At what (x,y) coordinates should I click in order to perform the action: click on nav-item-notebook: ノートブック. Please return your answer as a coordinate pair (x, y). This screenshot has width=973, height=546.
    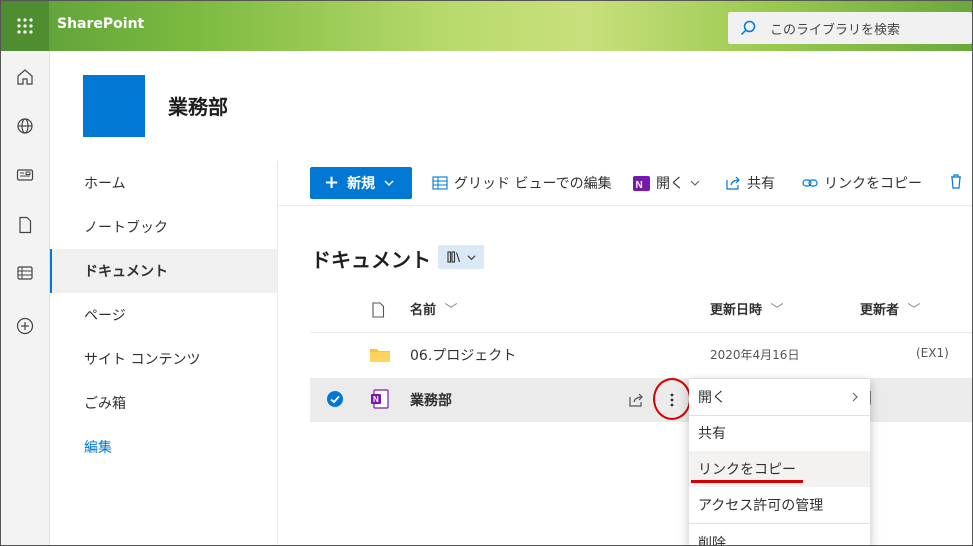
    Looking at the image, I should click on (163, 227).